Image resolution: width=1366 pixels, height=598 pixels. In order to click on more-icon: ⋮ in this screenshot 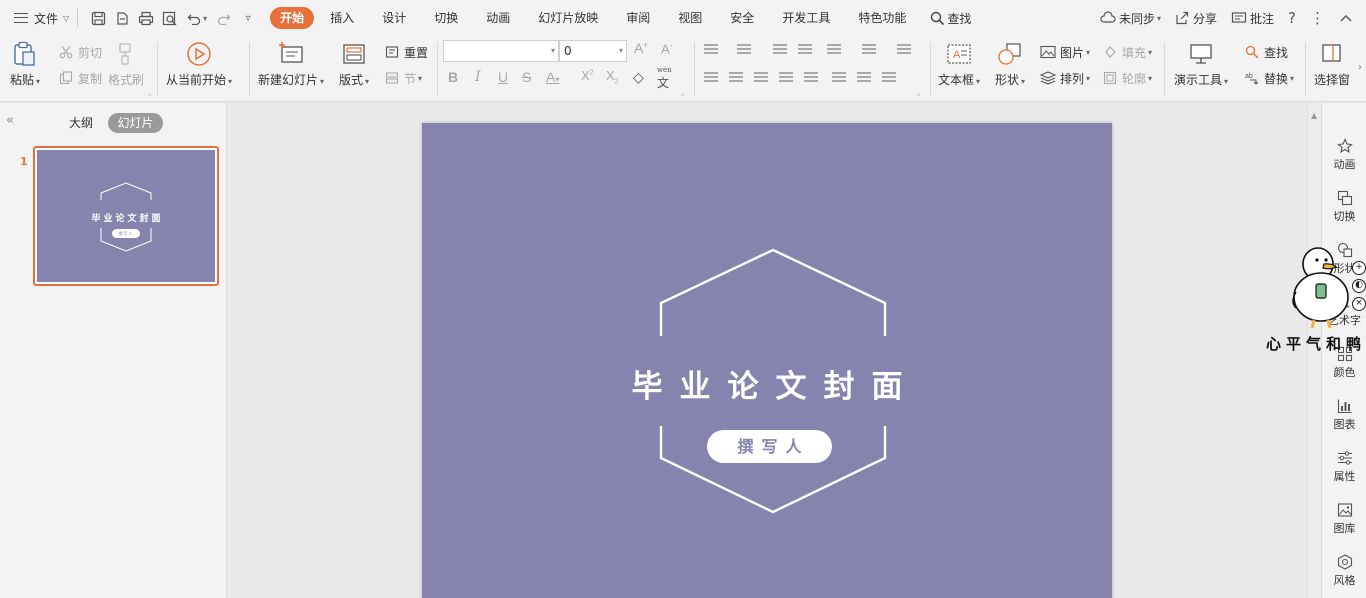, I will do `click(1317, 18)`.